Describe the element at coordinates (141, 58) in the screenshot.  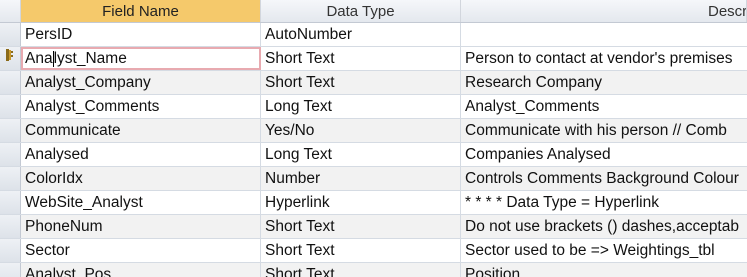
I see `field-name-input: Ana lyst_Name` at that location.